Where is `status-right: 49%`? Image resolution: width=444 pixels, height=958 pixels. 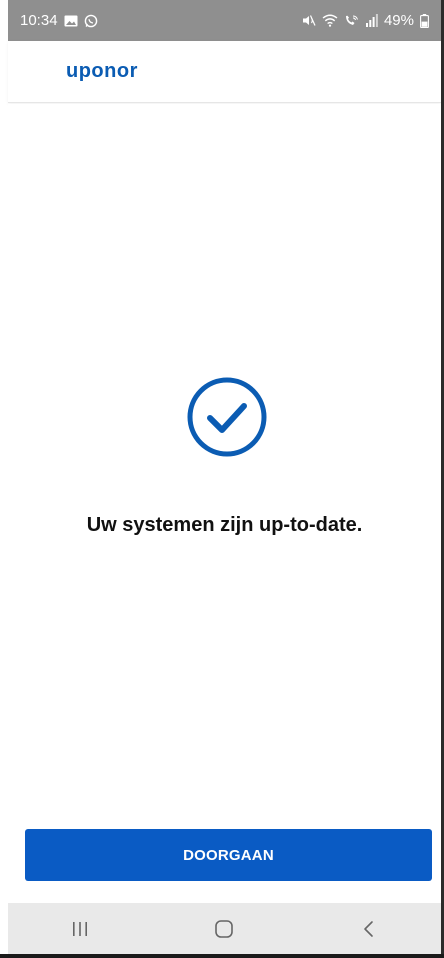
status-right: 49% is located at coordinates (365, 20).